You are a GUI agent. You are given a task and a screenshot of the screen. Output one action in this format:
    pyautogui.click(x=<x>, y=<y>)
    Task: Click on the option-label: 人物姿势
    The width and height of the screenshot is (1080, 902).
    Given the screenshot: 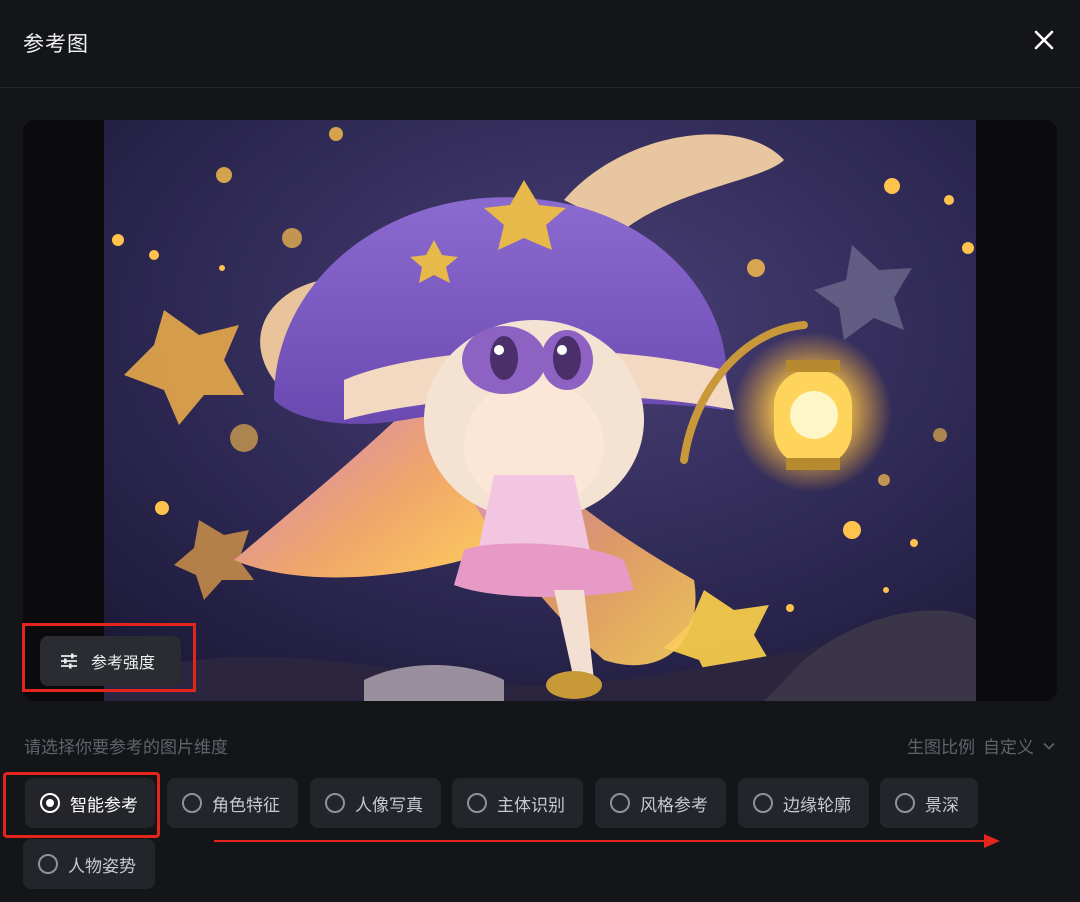 What is the action you would take?
    pyautogui.click(x=102, y=866)
    